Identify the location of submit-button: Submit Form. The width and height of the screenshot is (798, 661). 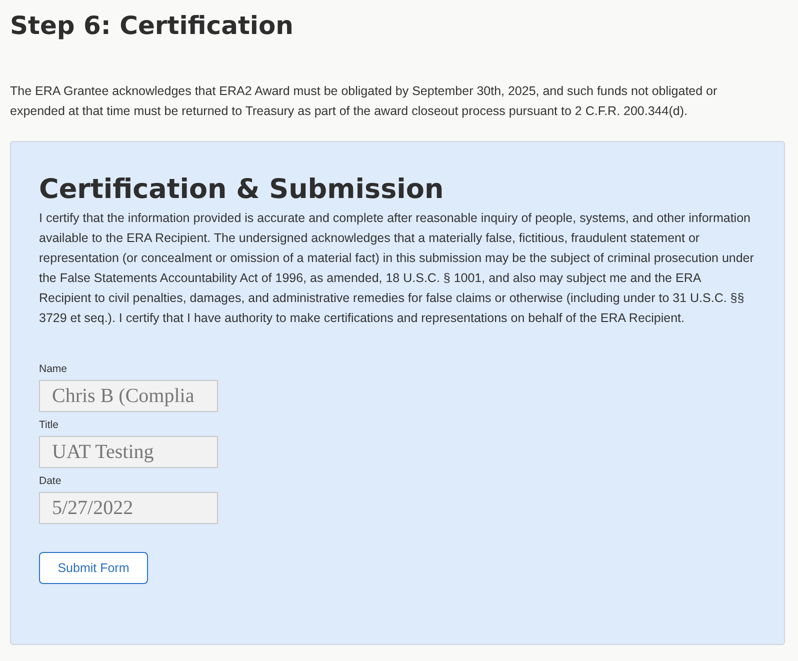
(93, 568).